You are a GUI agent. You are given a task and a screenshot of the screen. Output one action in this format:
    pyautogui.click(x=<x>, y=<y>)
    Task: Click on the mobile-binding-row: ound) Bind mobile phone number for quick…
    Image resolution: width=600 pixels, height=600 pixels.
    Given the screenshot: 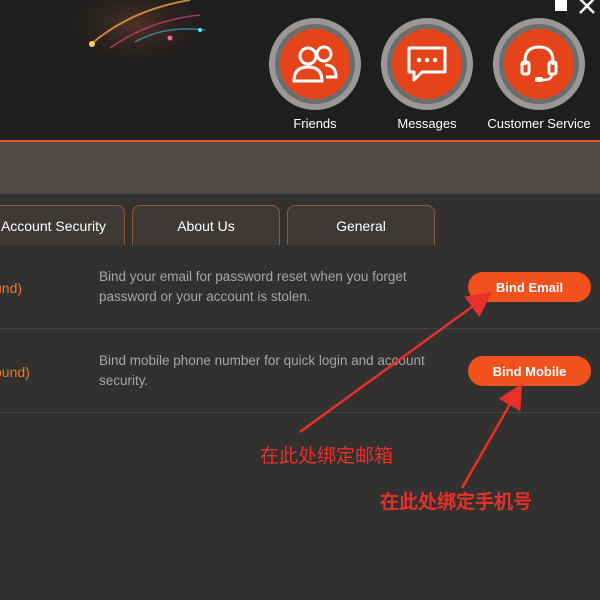 What is the action you would take?
    pyautogui.click(x=300, y=371)
    